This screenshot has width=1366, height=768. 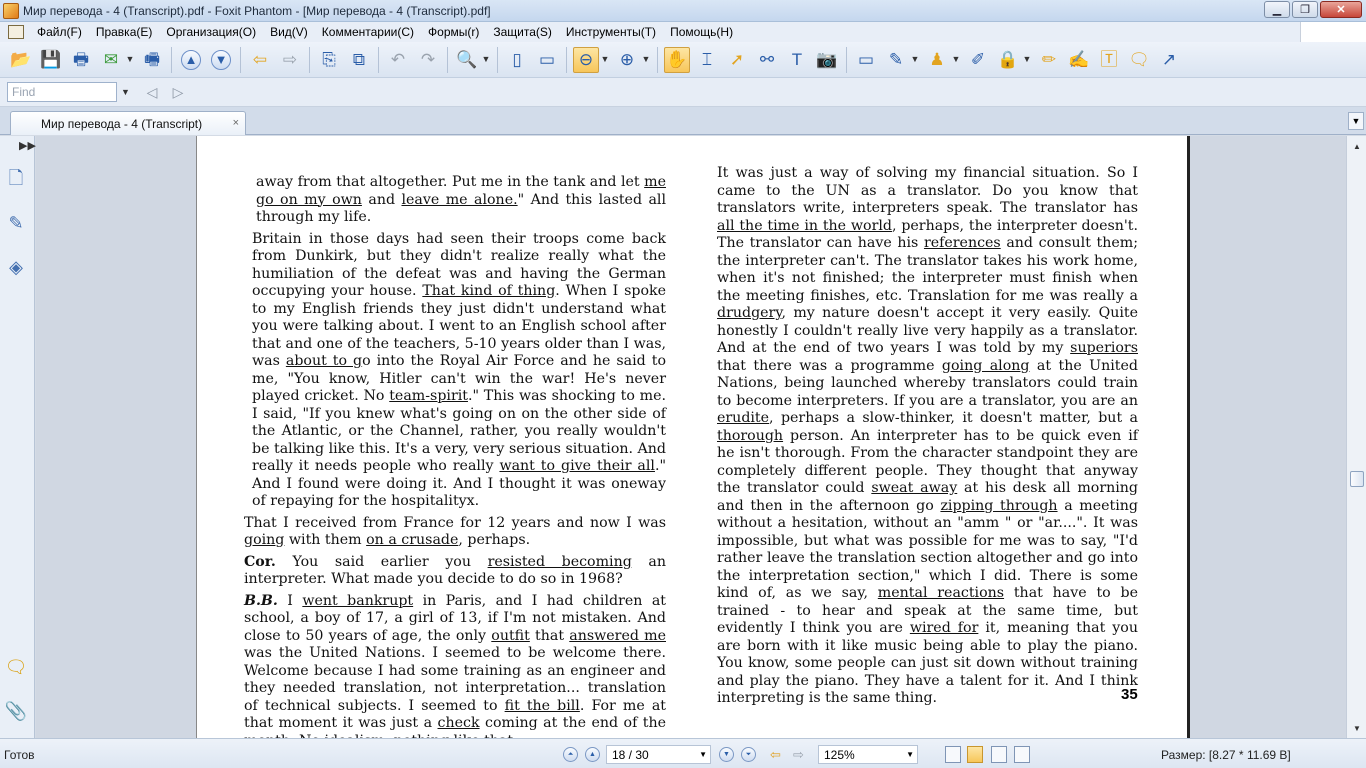 What do you see at coordinates (62, 92) in the screenshot?
I see `find-input` at bounding box center [62, 92].